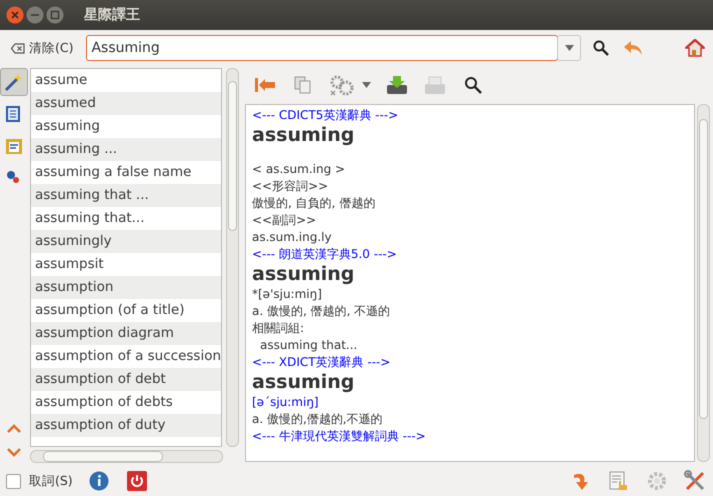 The width and height of the screenshot is (713, 496). I want to click on curved-arrow-icon, so click(581, 481).